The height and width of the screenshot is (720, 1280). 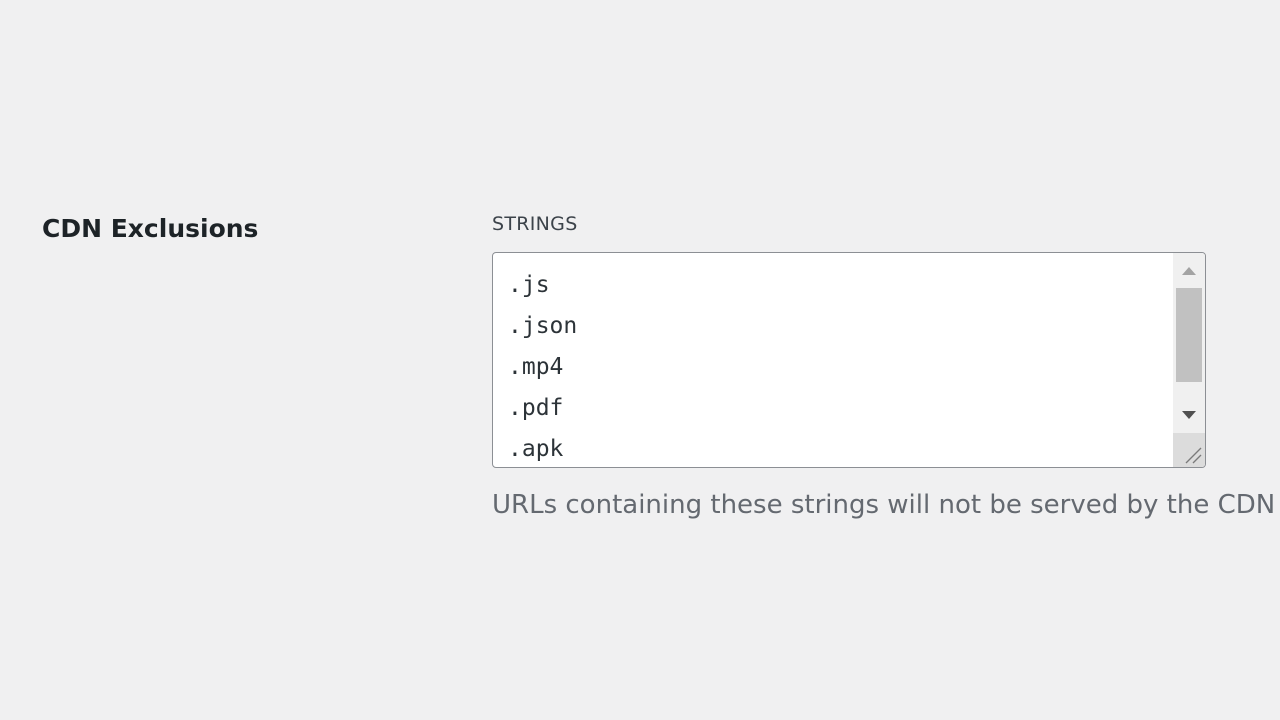 I want to click on setting-title: CDN Exclusions, so click(x=150, y=228).